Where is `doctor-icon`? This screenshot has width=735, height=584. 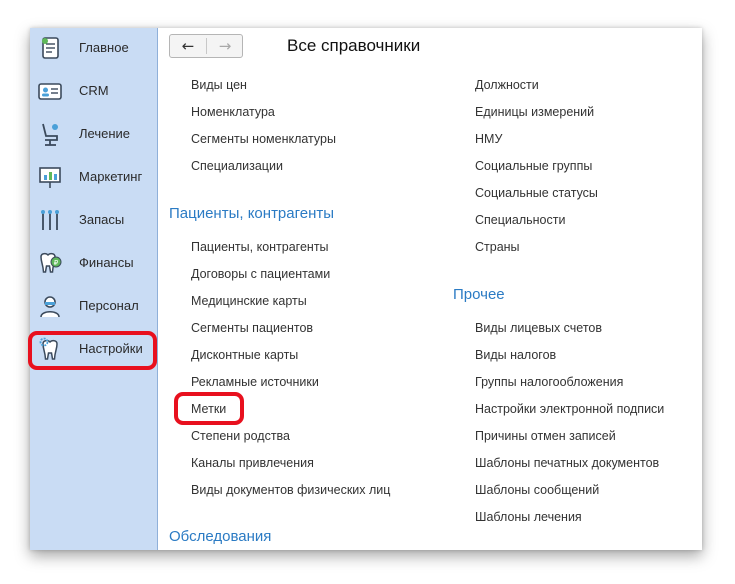 doctor-icon is located at coordinates (50, 307).